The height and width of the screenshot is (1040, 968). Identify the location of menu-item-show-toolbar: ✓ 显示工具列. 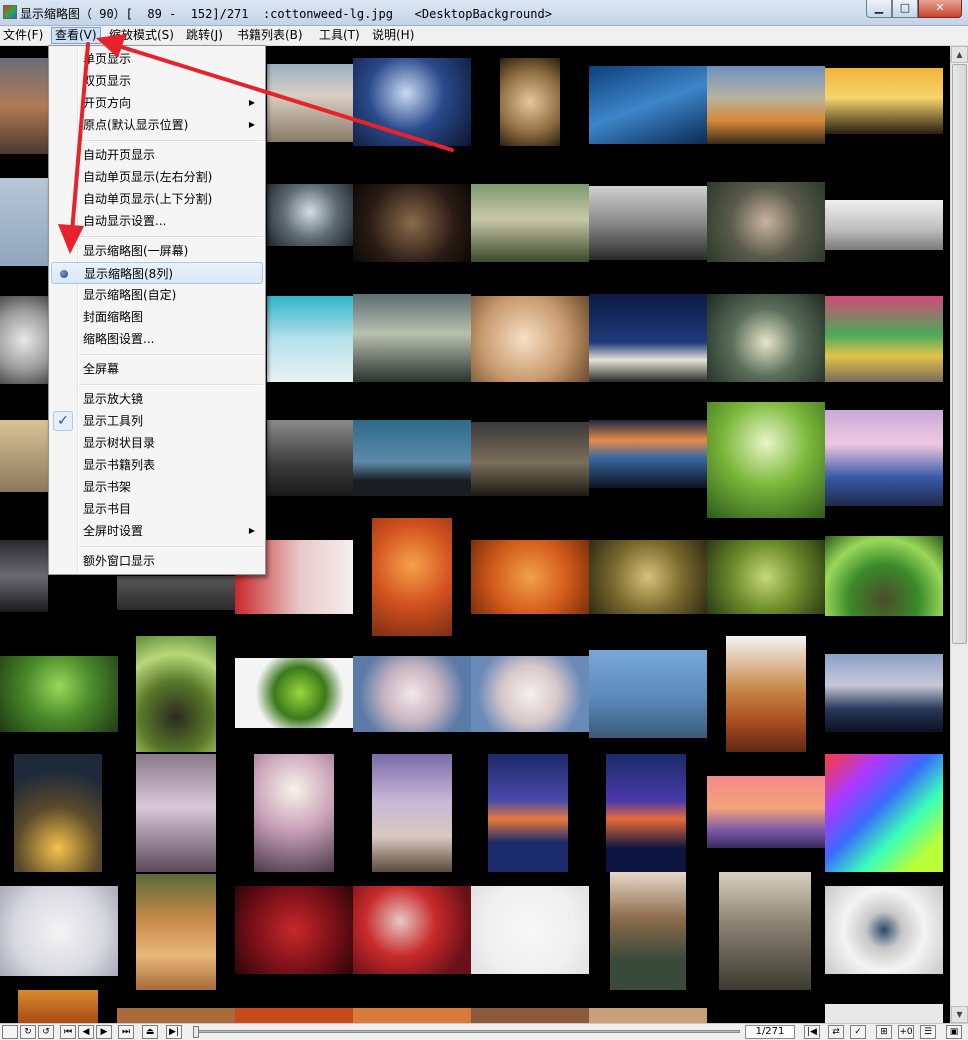
(157, 421).